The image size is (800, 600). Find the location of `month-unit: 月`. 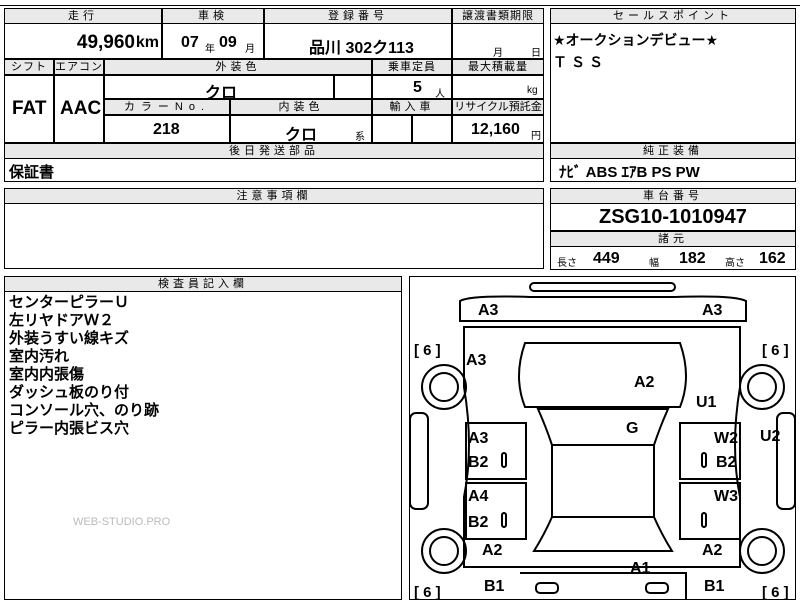

month-unit: 月 is located at coordinates (250, 49).